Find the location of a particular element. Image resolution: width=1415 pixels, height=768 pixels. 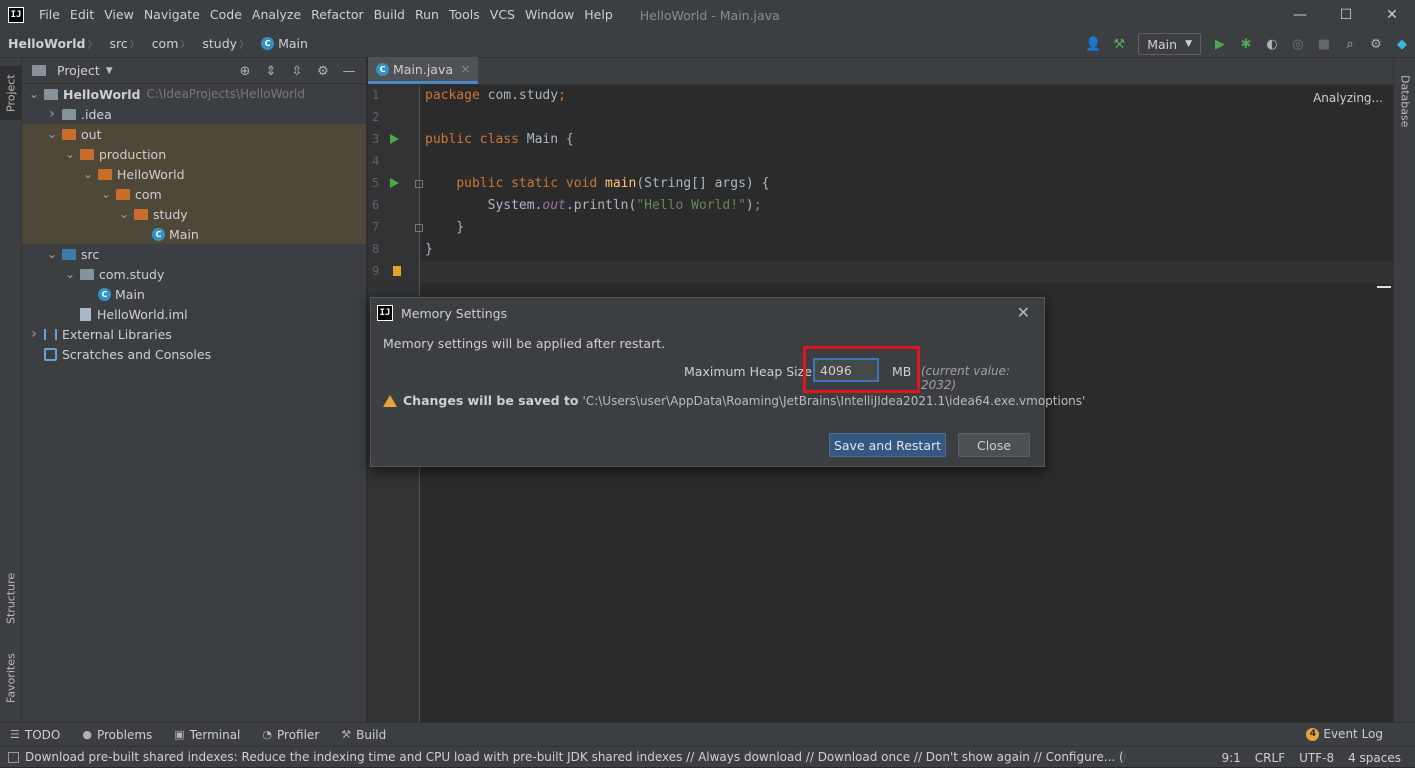

menu-window: Window is located at coordinates (549, 15).